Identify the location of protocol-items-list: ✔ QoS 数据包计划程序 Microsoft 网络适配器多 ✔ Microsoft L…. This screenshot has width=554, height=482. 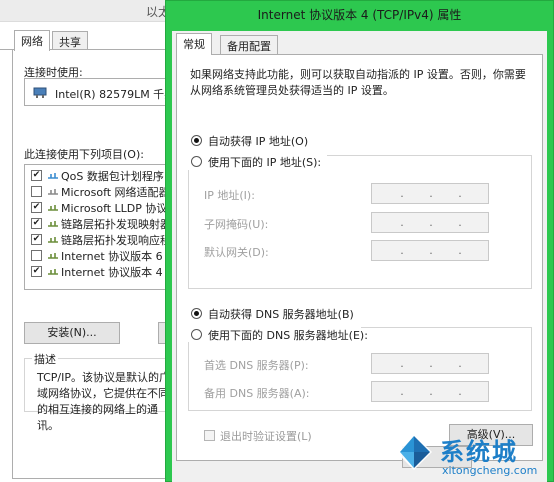
(104, 227).